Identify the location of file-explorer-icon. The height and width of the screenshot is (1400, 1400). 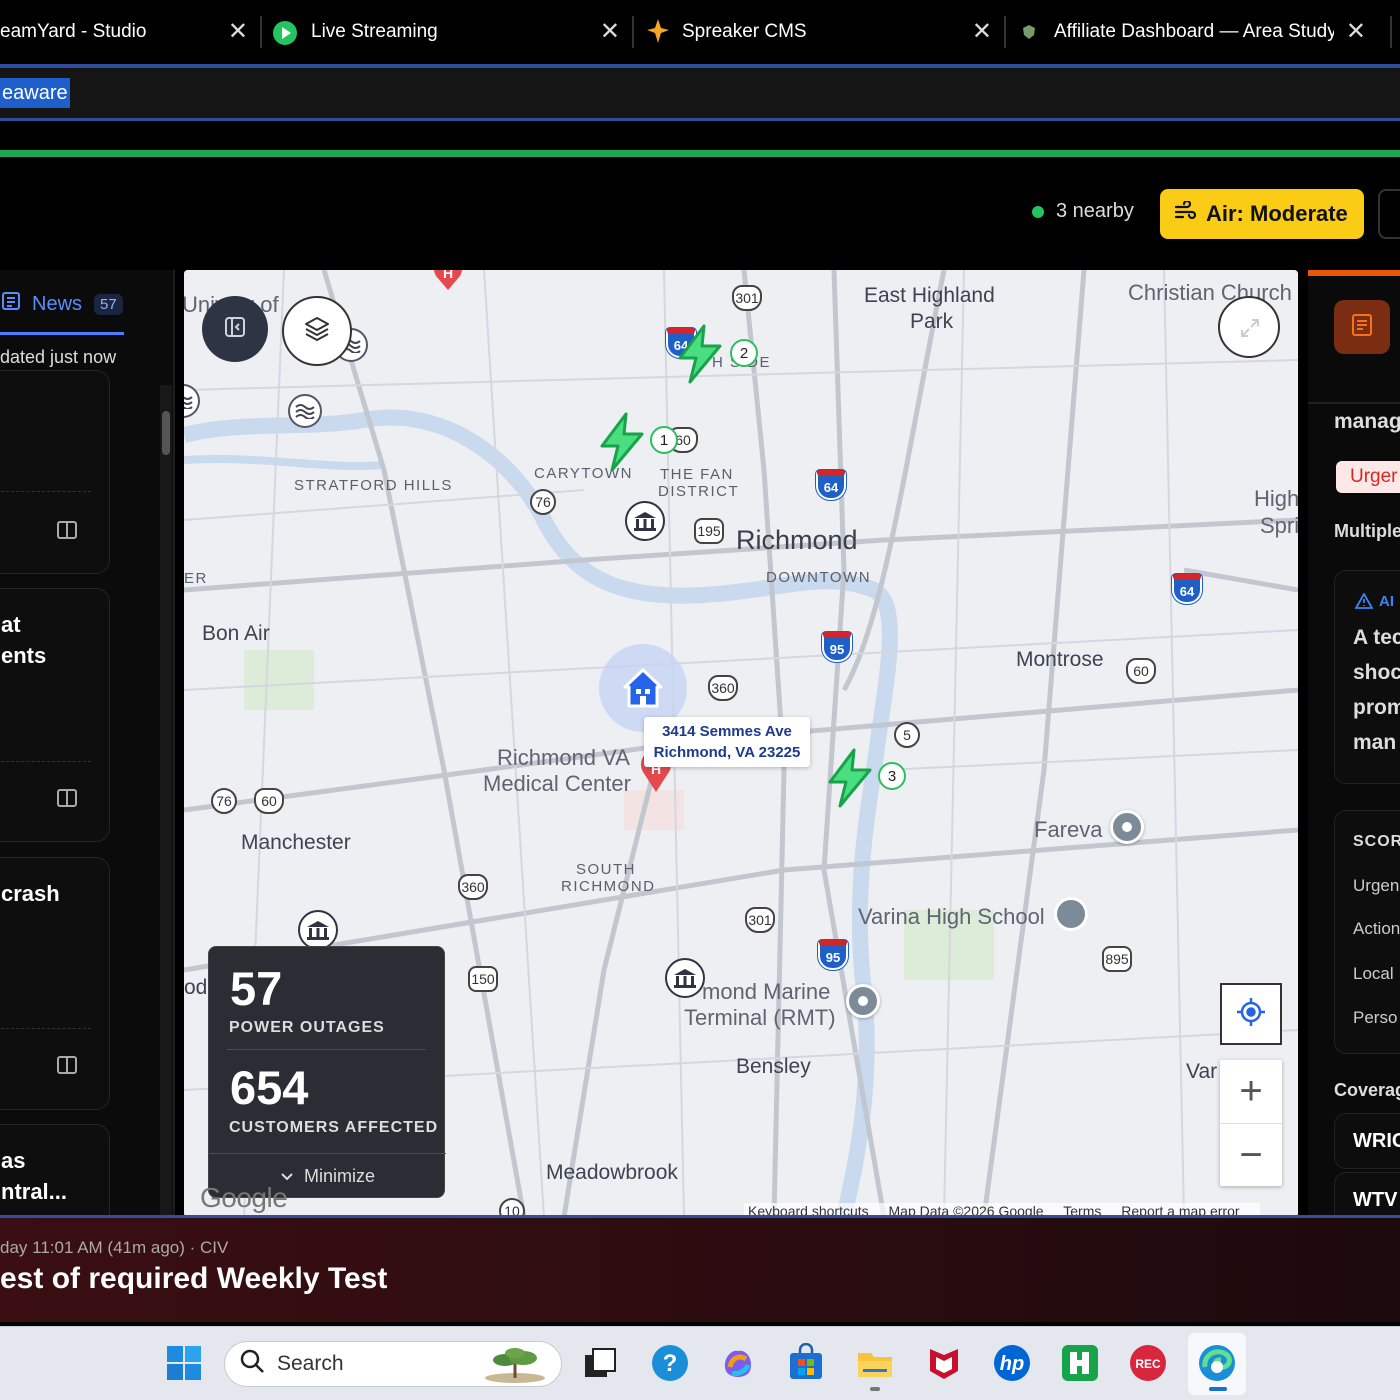
(875, 1367).